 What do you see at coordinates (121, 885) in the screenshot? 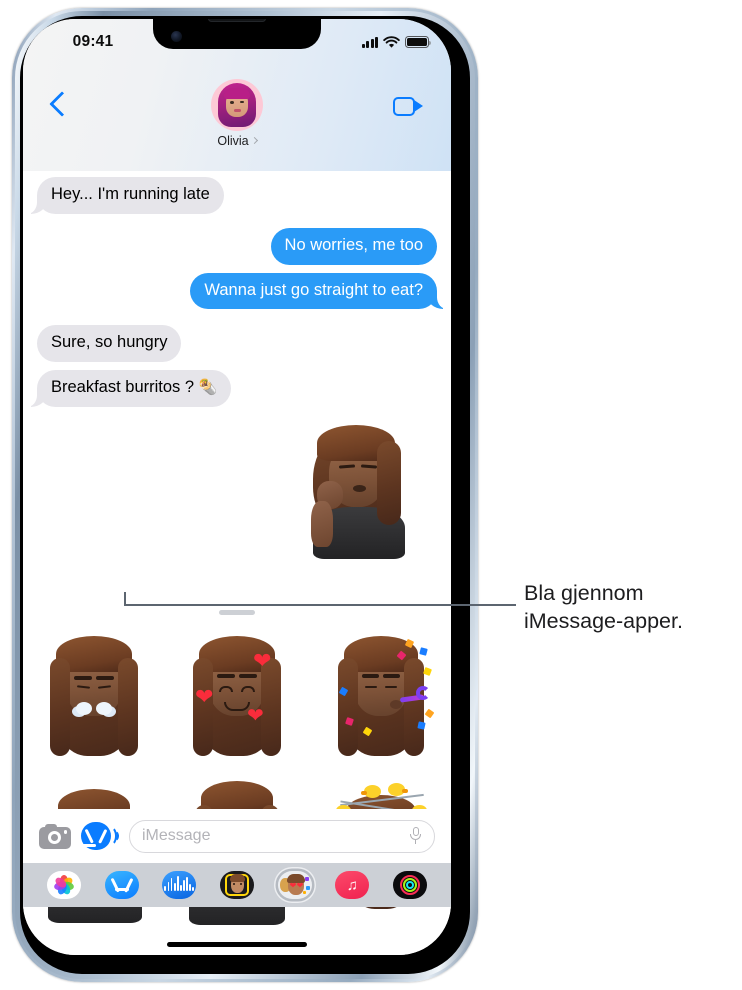
I see `app-store-app-icon` at bounding box center [121, 885].